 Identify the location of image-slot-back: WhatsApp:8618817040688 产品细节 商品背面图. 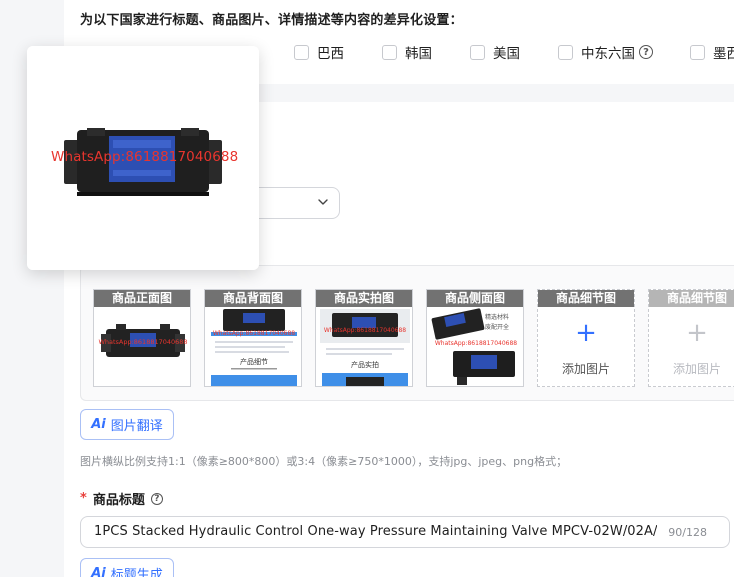
(253, 338).